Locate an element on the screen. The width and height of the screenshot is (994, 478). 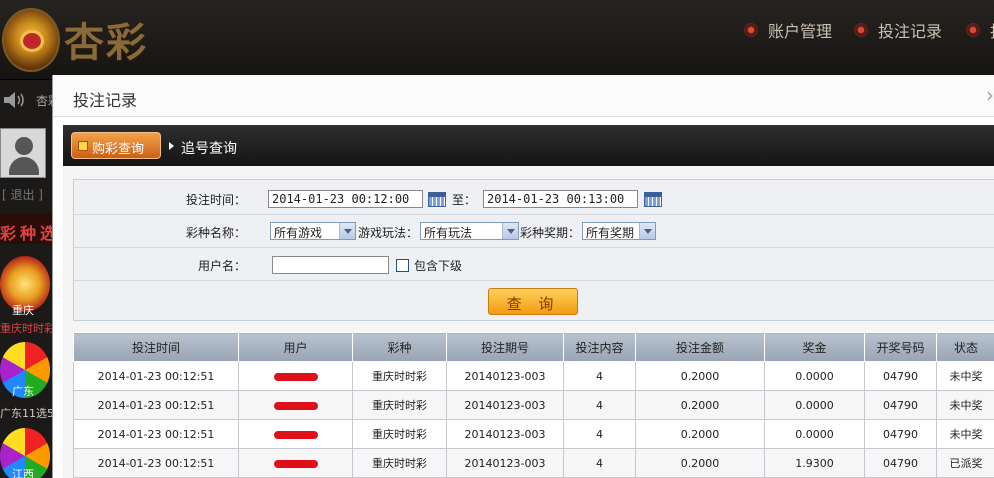
lottery-badge: 江西 is located at coordinates (23, 473).